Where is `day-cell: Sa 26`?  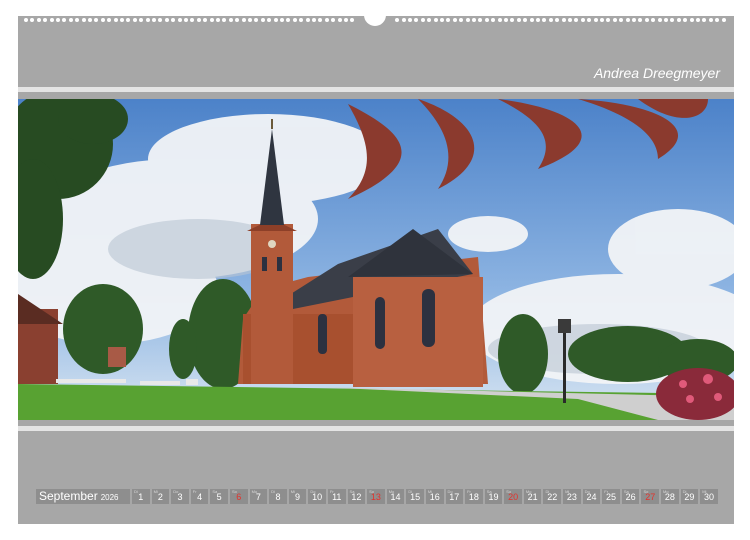 day-cell: Sa 26 is located at coordinates (630, 496).